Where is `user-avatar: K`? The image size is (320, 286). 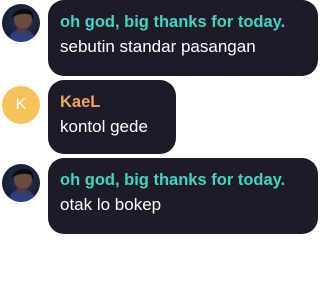 user-avatar: K is located at coordinates (21, 105).